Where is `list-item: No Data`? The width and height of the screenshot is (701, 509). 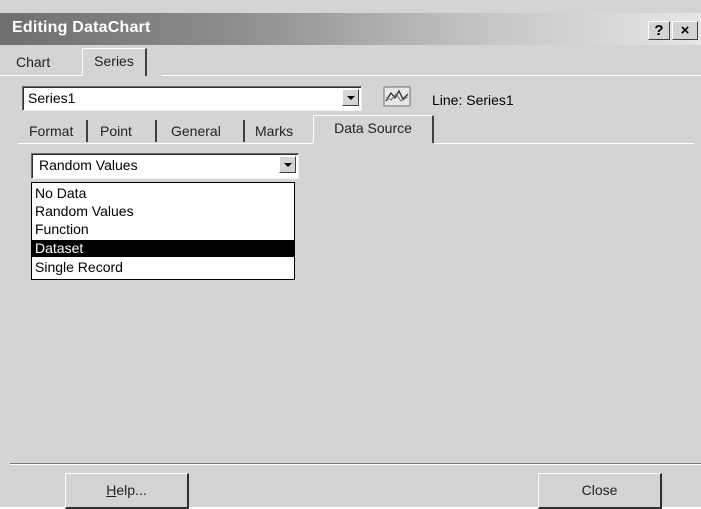 list-item: No Data is located at coordinates (163, 193).